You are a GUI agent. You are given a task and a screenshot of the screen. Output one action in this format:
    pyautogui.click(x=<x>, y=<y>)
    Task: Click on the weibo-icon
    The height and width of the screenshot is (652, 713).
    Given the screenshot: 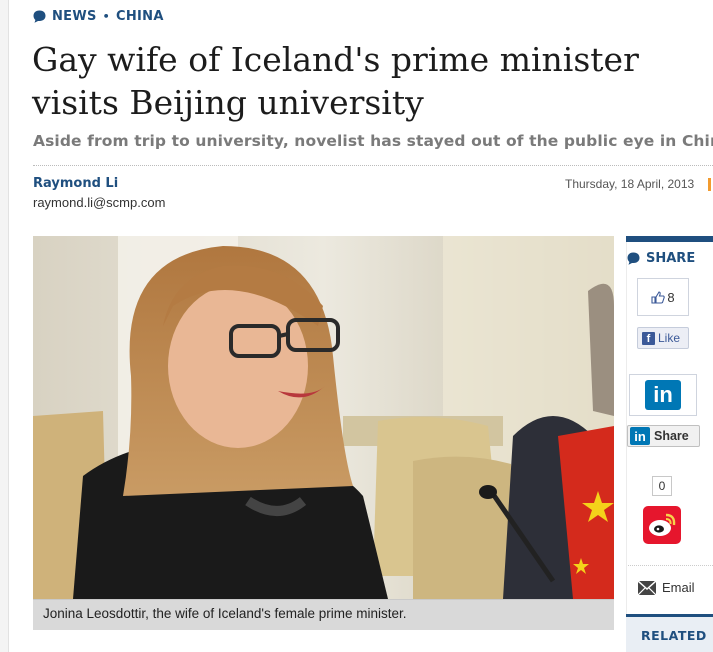 What is the action you would take?
    pyautogui.click(x=662, y=524)
    